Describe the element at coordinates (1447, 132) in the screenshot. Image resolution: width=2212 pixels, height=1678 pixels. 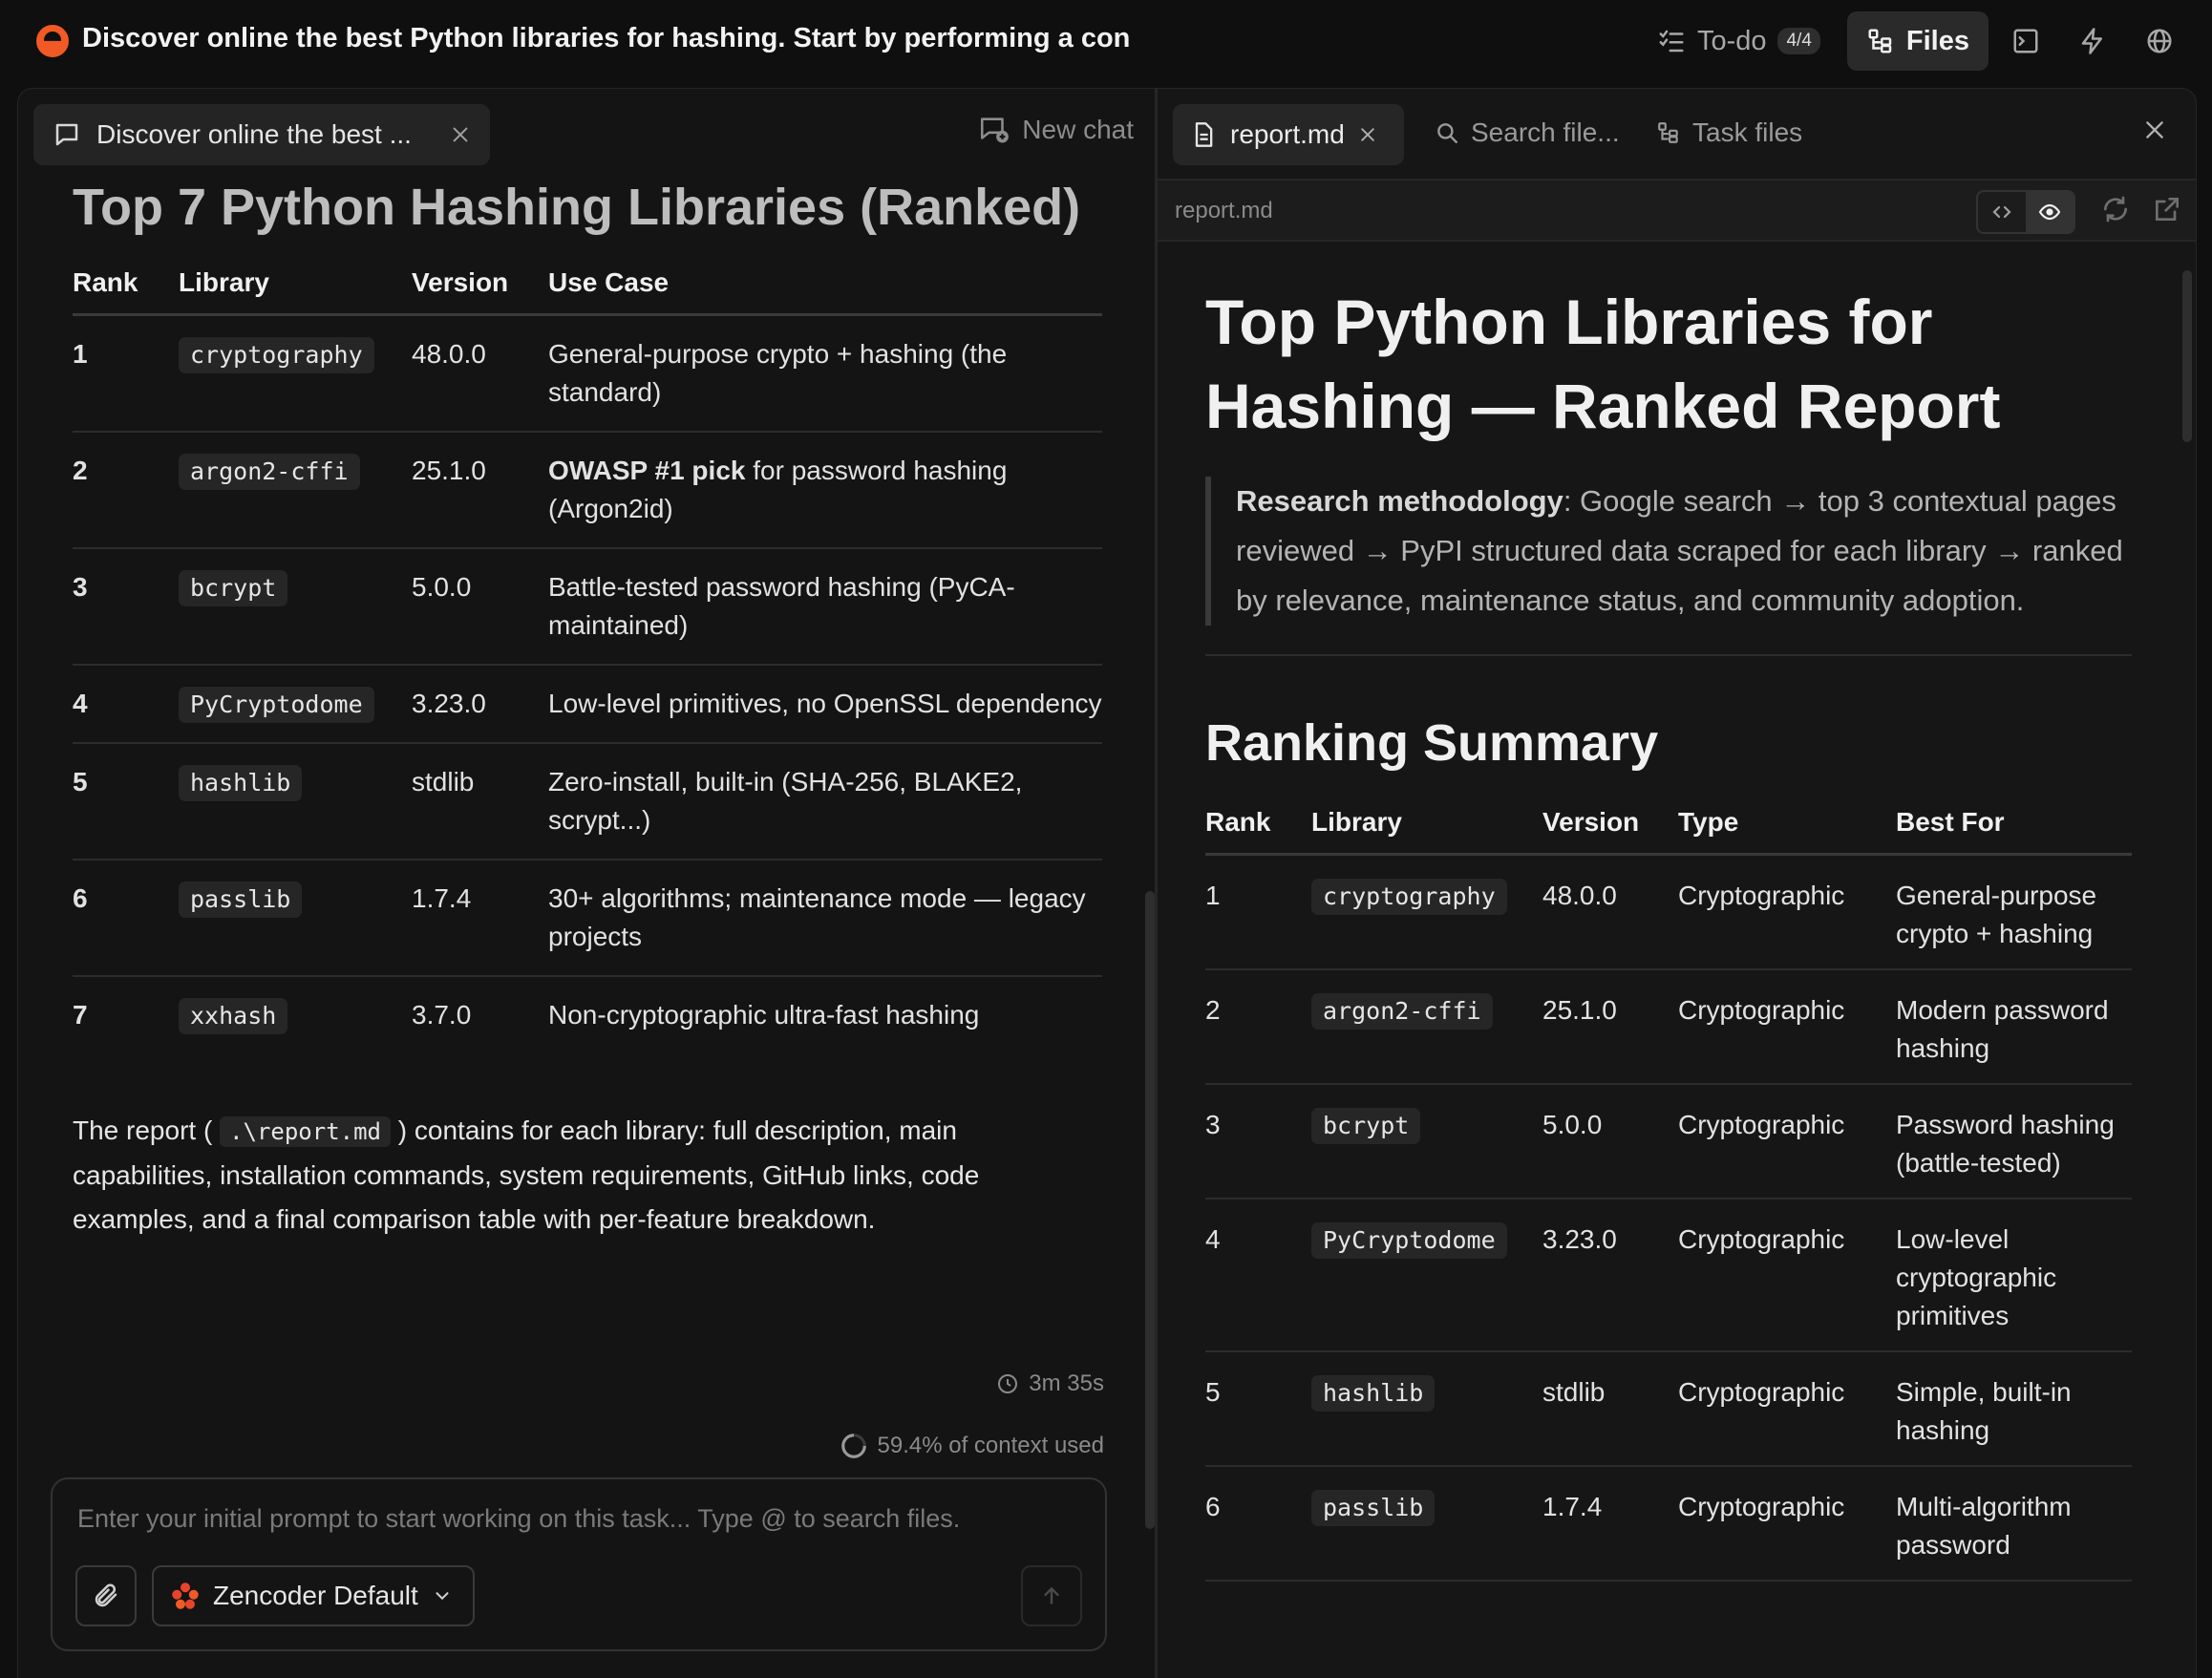
I see `search-icon` at that location.